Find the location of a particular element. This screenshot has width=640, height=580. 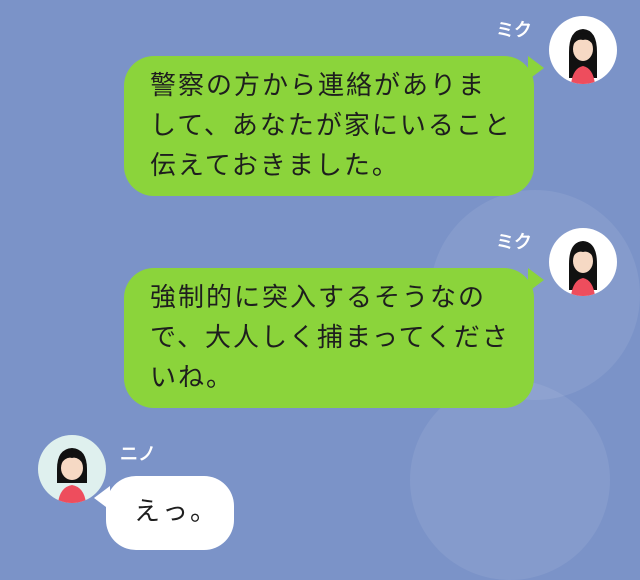

message-bubble: えっ。 is located at coordinates (170, 513).